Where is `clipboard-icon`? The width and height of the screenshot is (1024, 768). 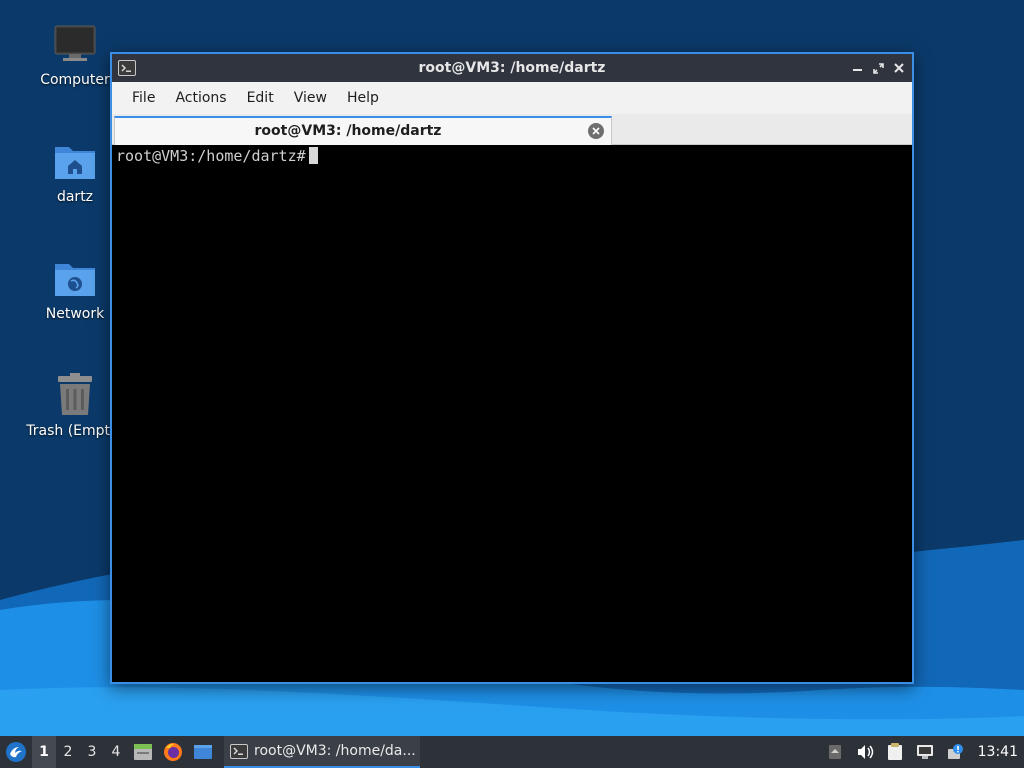
clipboard-icon is located at coordinates (895, 752).